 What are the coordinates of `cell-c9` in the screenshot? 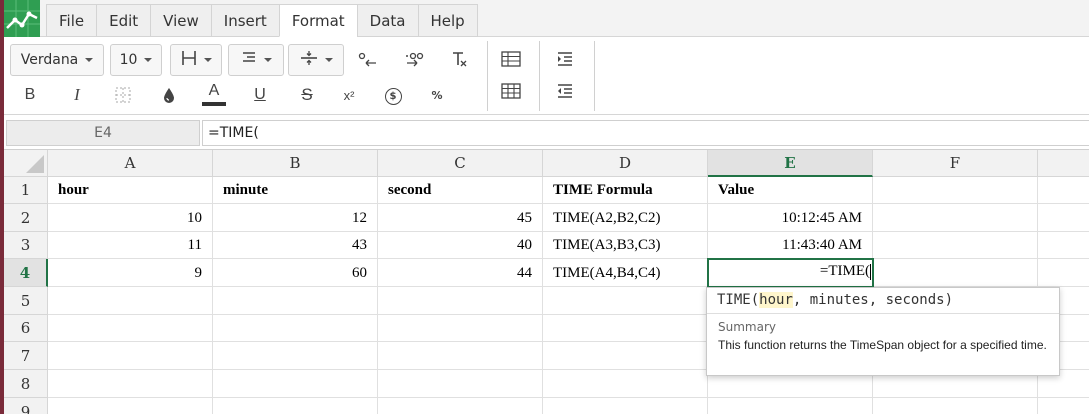 It's located at (460, 406).